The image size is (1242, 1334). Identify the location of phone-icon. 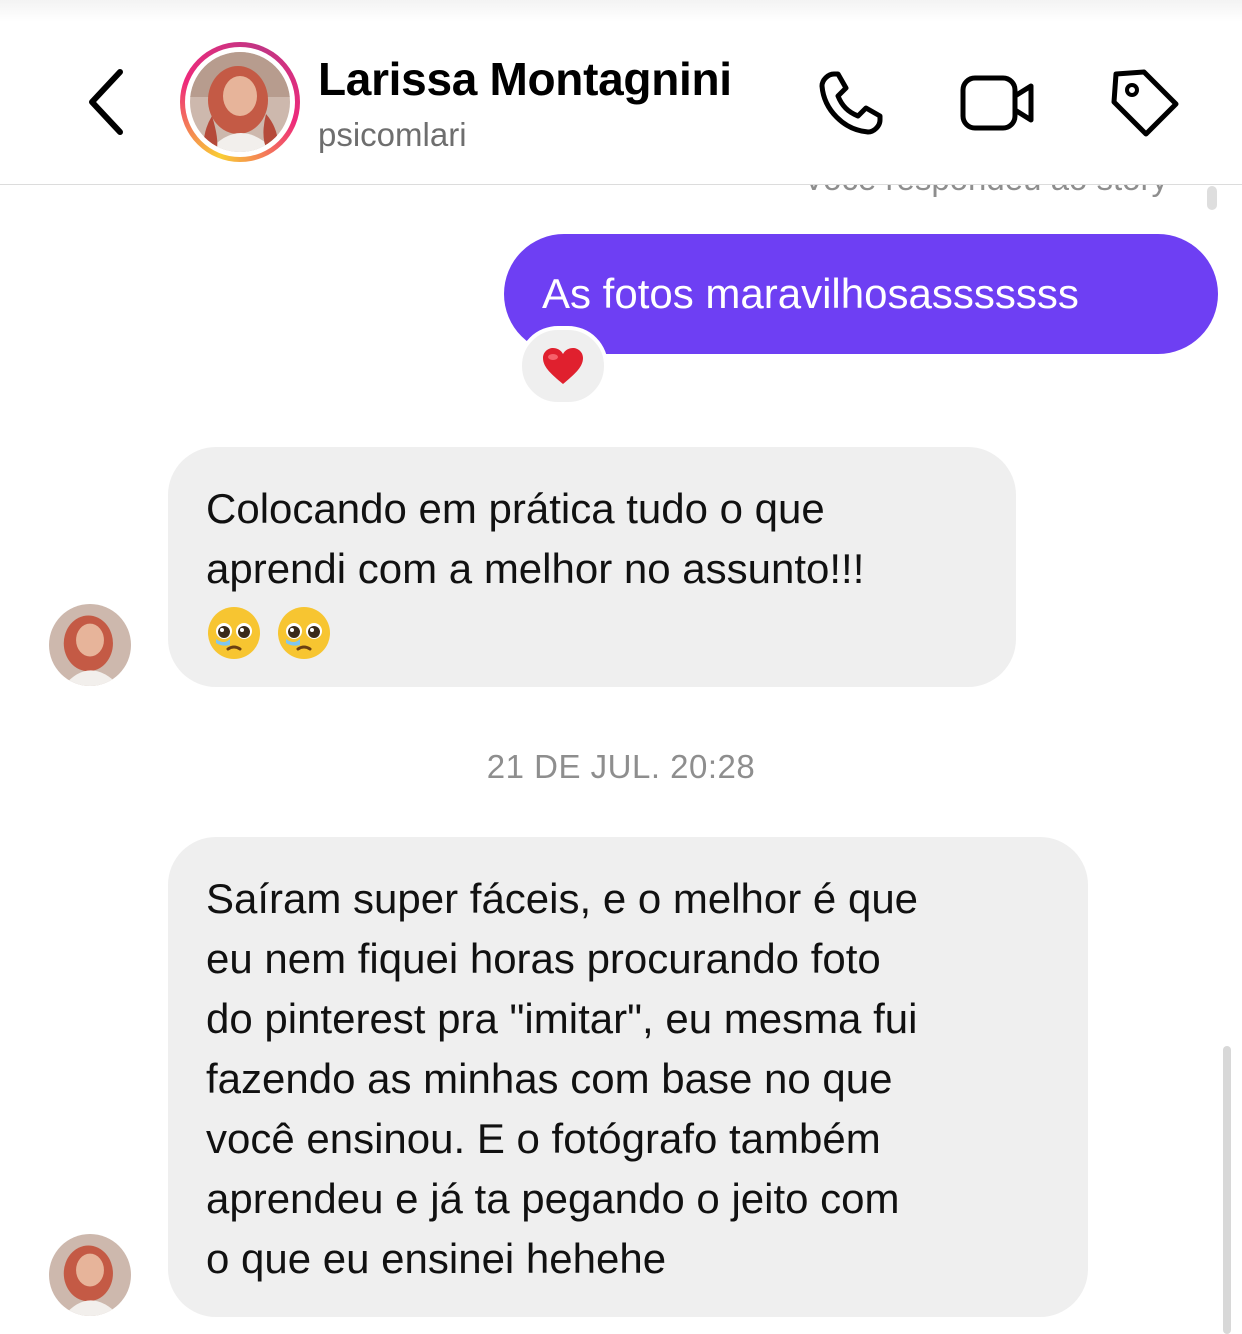
(851, 103).